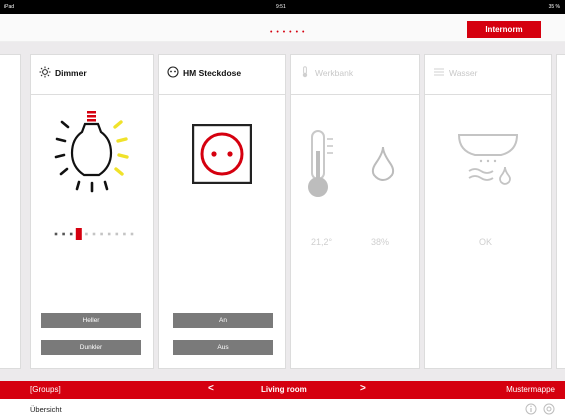 Image resolution: width=565 pixels, height=418 pixels. I want to click on card-next-partial, so click(560, 211).